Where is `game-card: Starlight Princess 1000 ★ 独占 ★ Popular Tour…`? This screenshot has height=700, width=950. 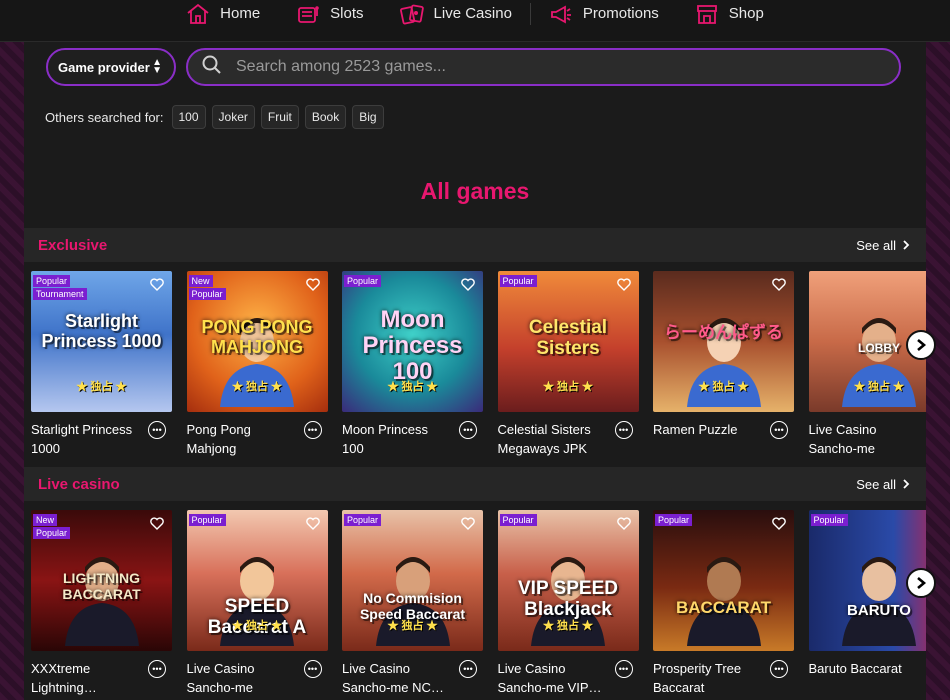
game-card: Starlight Princess 1000 ★ 独占 ★ Popular Tour… is located at coordinates (101, 364).